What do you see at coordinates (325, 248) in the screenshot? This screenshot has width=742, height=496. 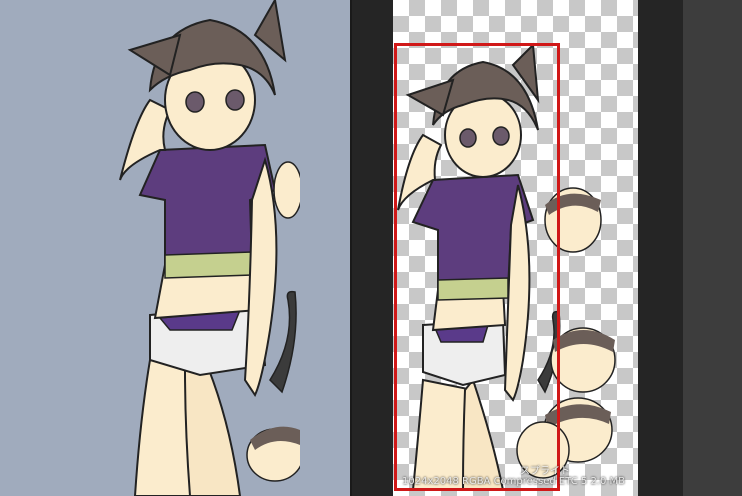 I see `scene-gap` at bounding box center [325, 248].